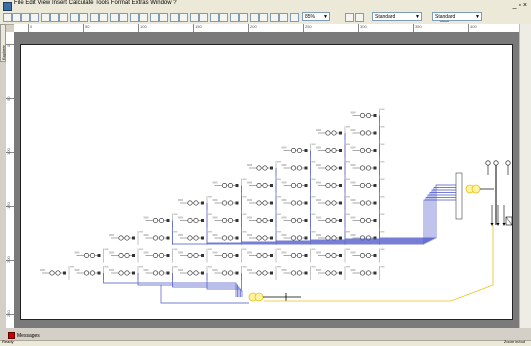  Describe the element at coordinates (307, 28) in the screenshot. I see `ruler-tick-label: 250` at that location.